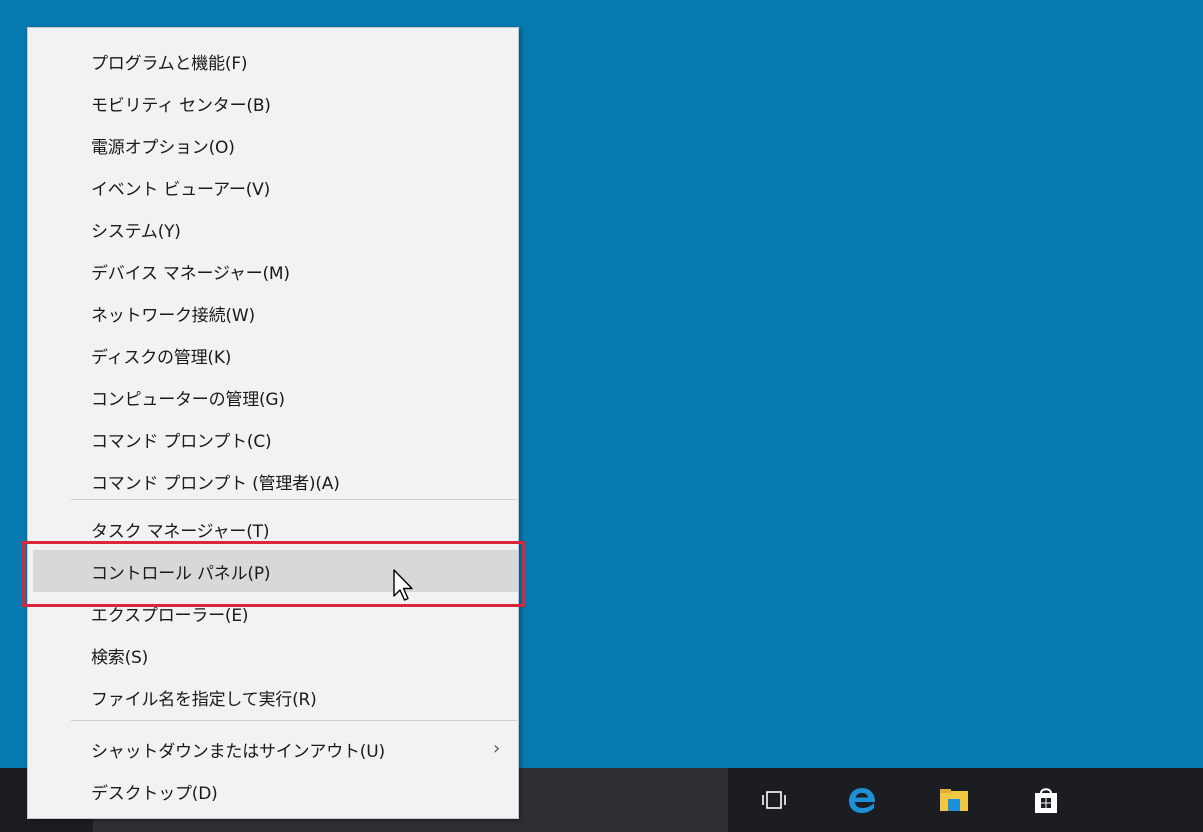 The width and height of the screenshot is (1203, 832). Describe the element at coordinates (275, 791) in the screenshot. I see `menu-item-desktop: デスクトップ(D)` at that location.